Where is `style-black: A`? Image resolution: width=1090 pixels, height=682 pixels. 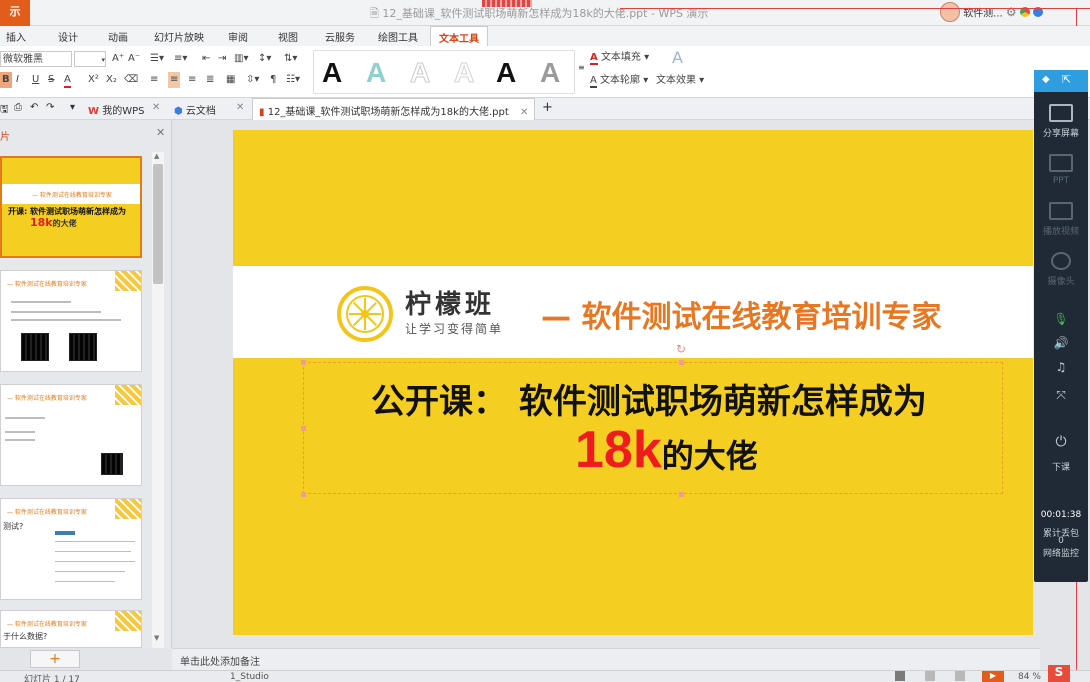 style-black: A is located at coordinates (332, 73).